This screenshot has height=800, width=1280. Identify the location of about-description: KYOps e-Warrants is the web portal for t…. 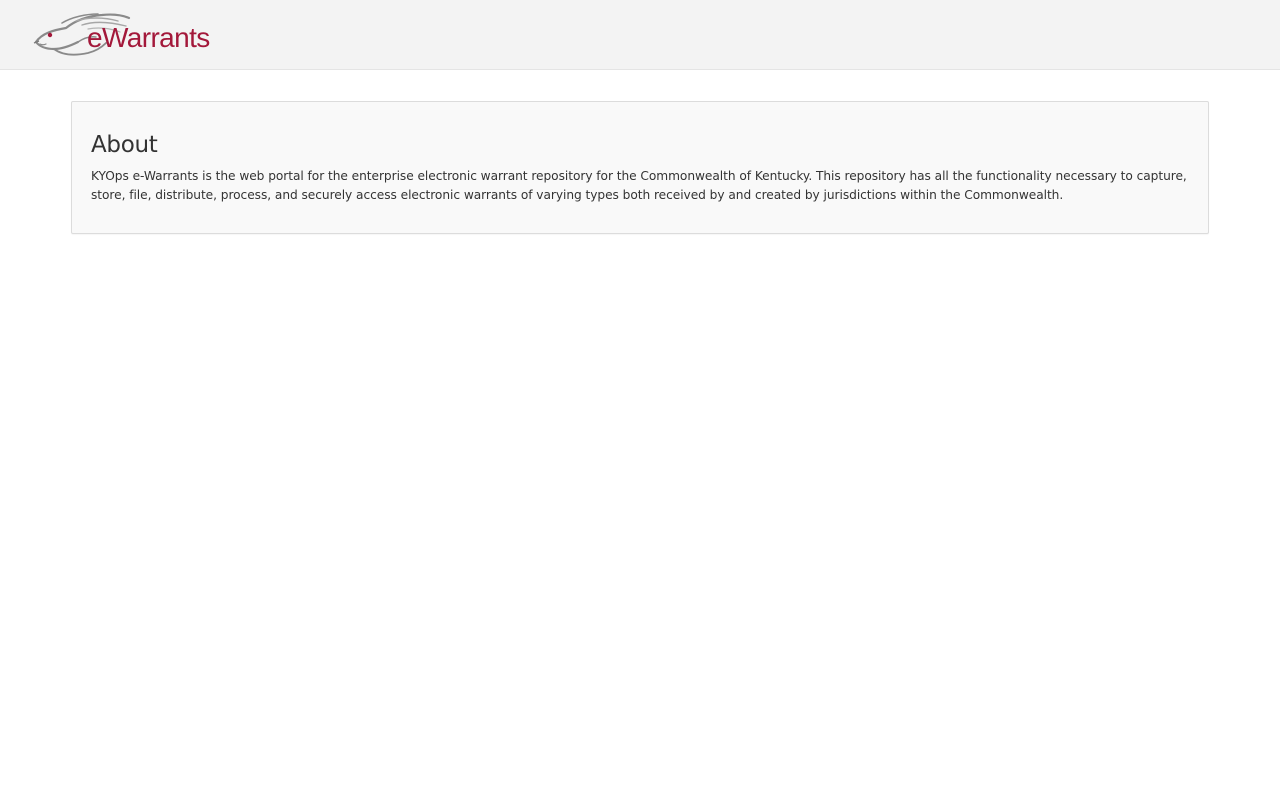
(639, 185).